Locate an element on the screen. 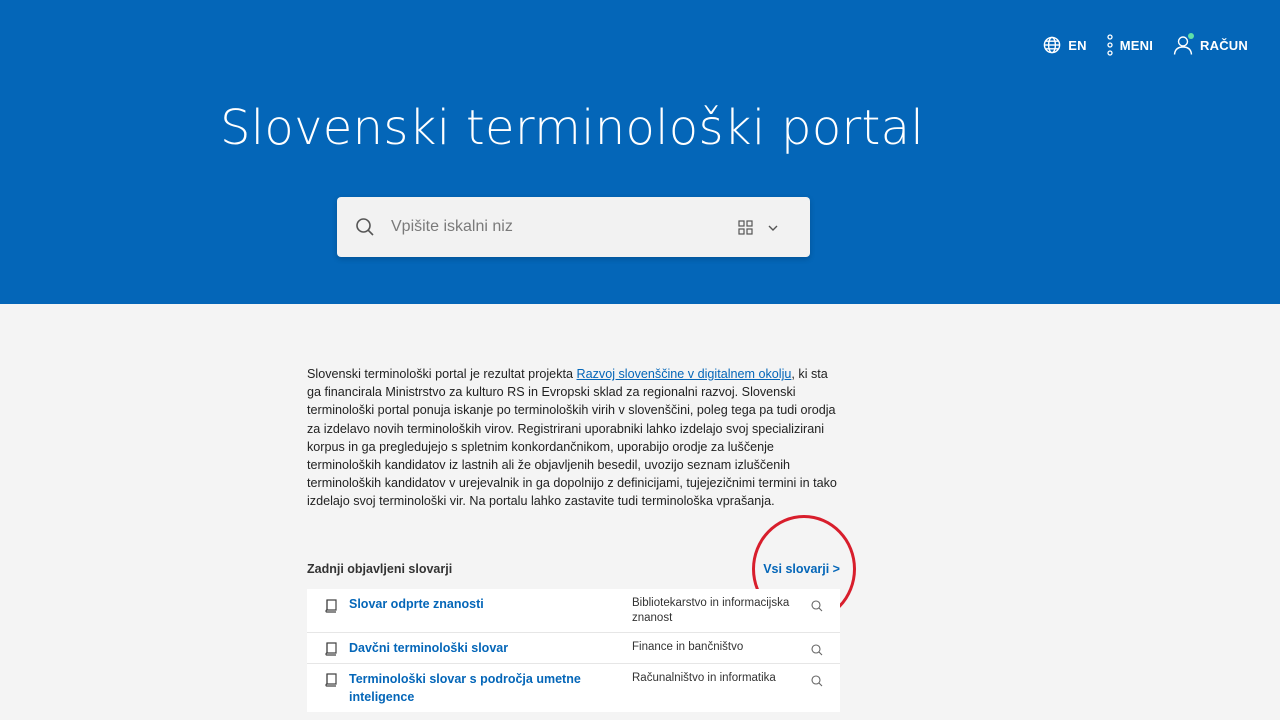 The width and height of the screenshot is (1280, 720). vertical-dots-icon is located at coordinates (1110, 45).